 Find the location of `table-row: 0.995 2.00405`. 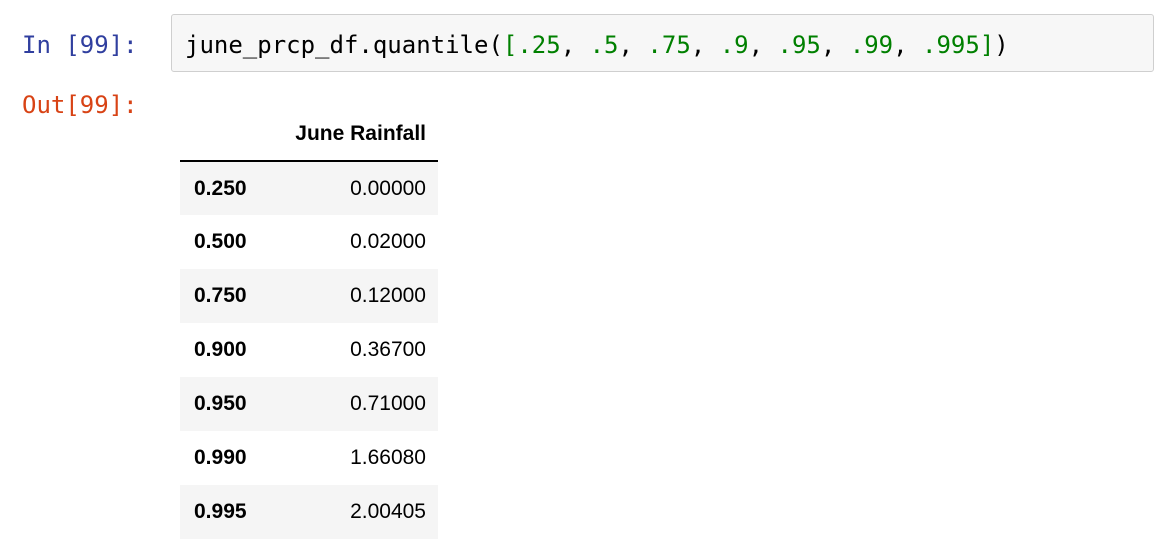

table-row: 0.995 2.00405 is located at coordinates (309, 512).